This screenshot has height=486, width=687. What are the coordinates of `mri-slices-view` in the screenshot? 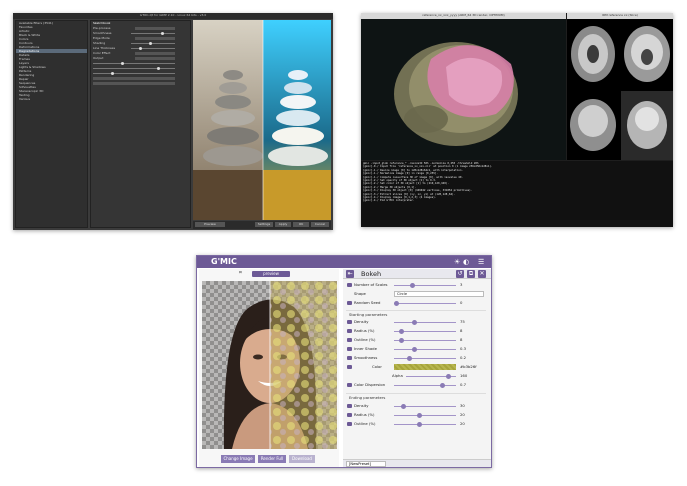 It's located at (620, 89).